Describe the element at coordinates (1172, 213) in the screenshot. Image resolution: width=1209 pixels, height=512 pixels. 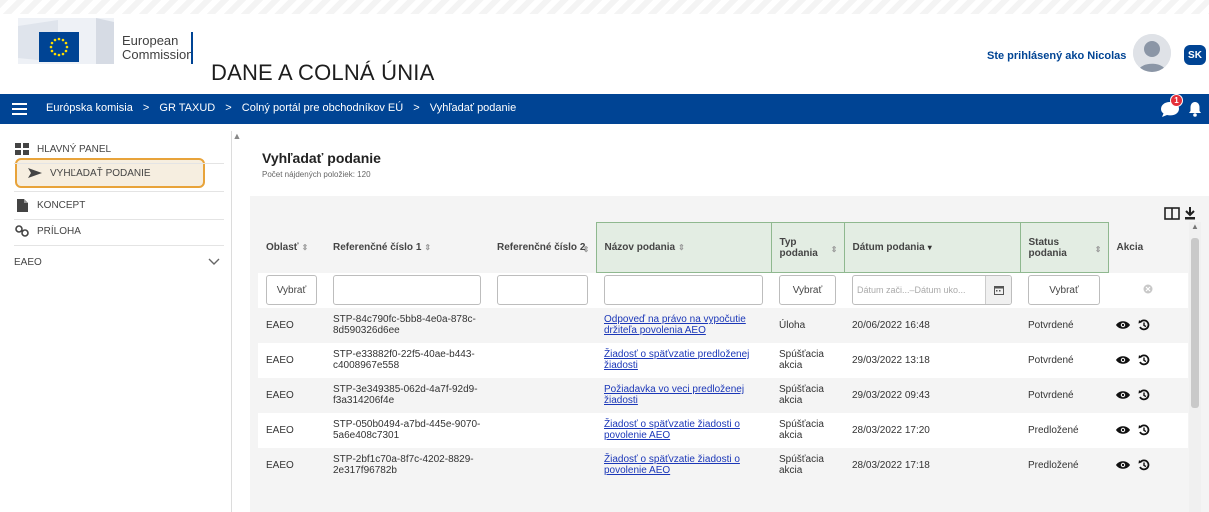
I see `columns-icon` at that location.